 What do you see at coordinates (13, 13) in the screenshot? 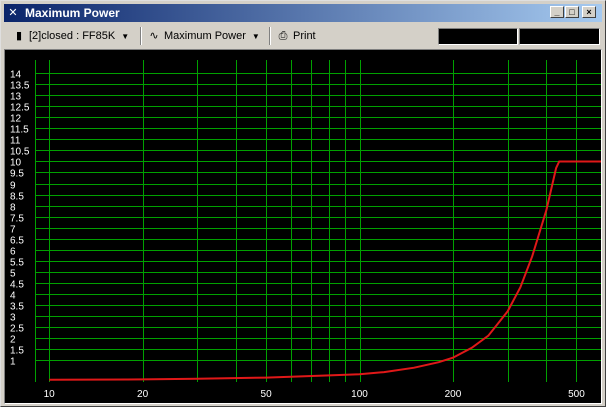
I see `app-icon: ✕` at bounding box center [13, 13].